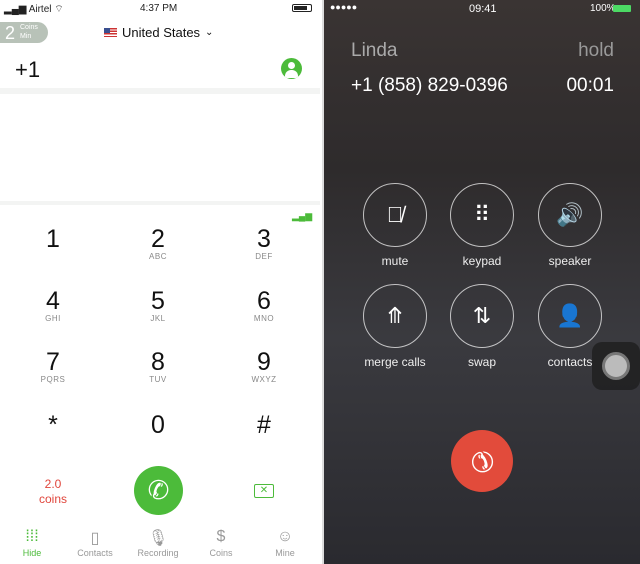 This screenshot has width=640, height=564. I want to click on contacts-icon: 👤, so click(570, 315).